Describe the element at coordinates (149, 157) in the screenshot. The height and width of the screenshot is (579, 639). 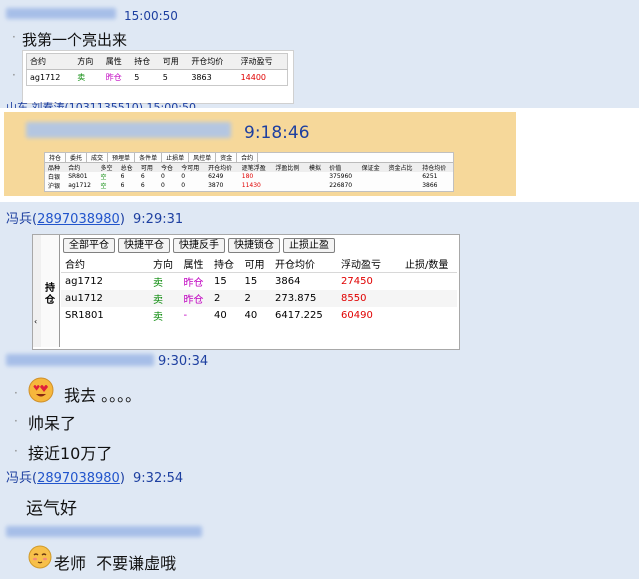
I see `tab: 条件单` at that location.